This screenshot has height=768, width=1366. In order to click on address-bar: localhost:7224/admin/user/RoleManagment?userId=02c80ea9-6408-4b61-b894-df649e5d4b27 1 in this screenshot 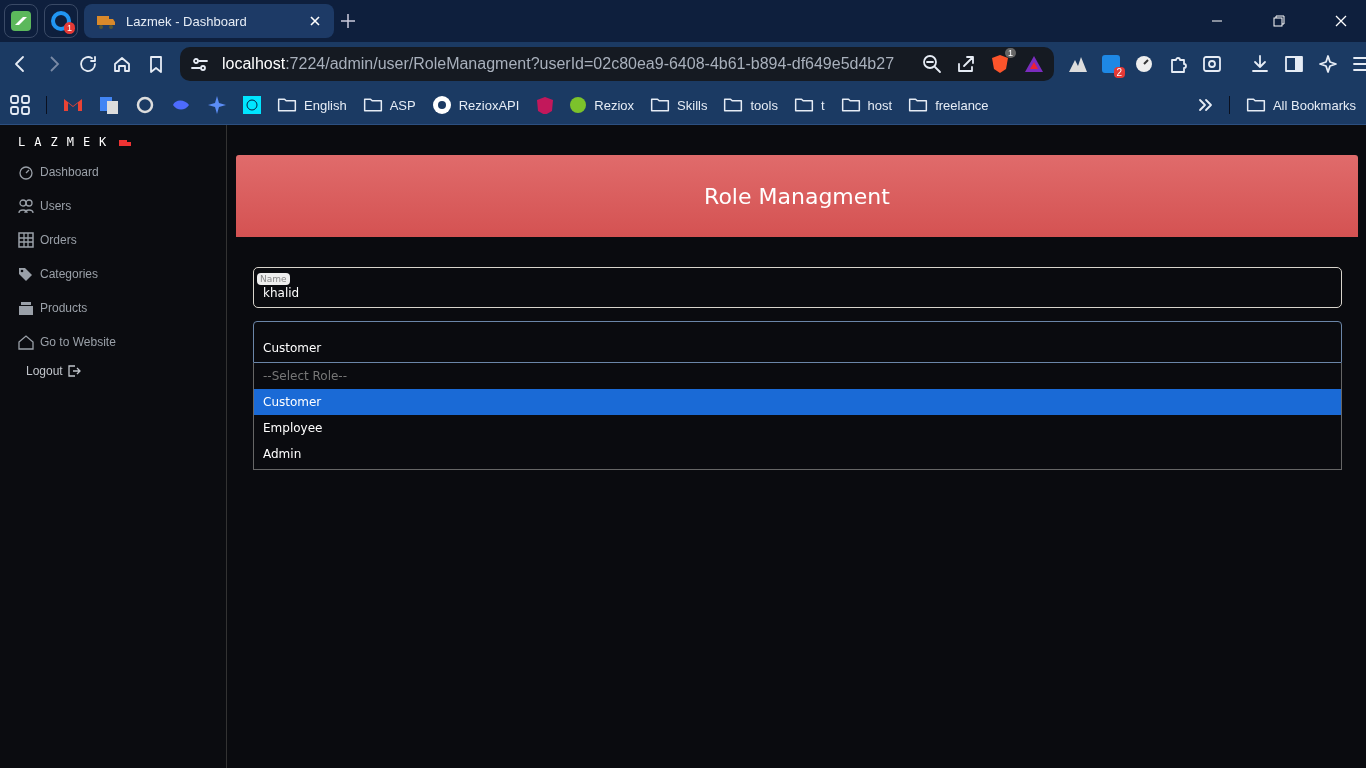, I will do `click(617, 64)`.